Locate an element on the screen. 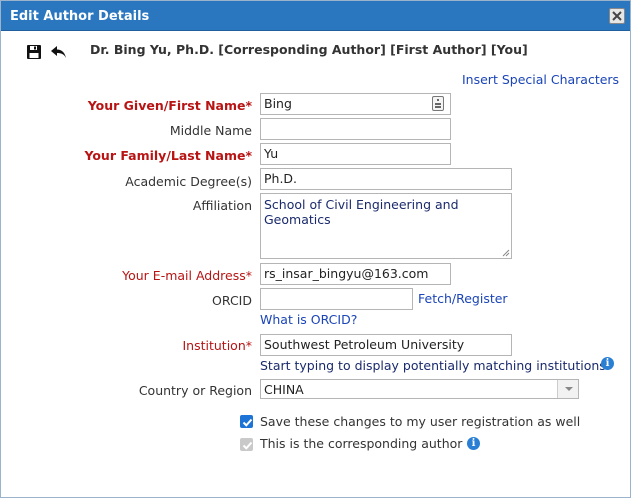  affiliation-label: Affiliation is located at coordinates (222, 205).